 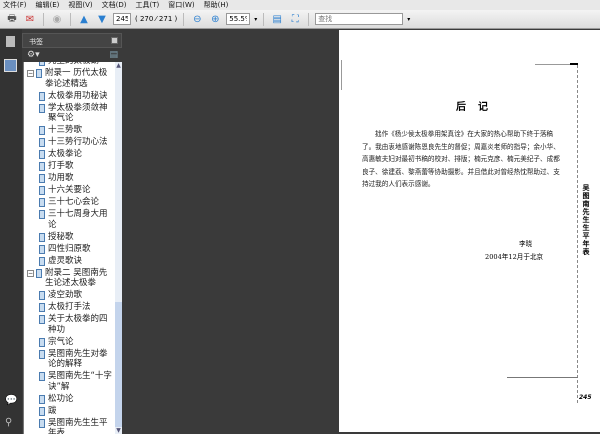 What do you see at coordinates (542, 377) in the screenshot?
I see `footer-rule` at bounding box center [542, 377].